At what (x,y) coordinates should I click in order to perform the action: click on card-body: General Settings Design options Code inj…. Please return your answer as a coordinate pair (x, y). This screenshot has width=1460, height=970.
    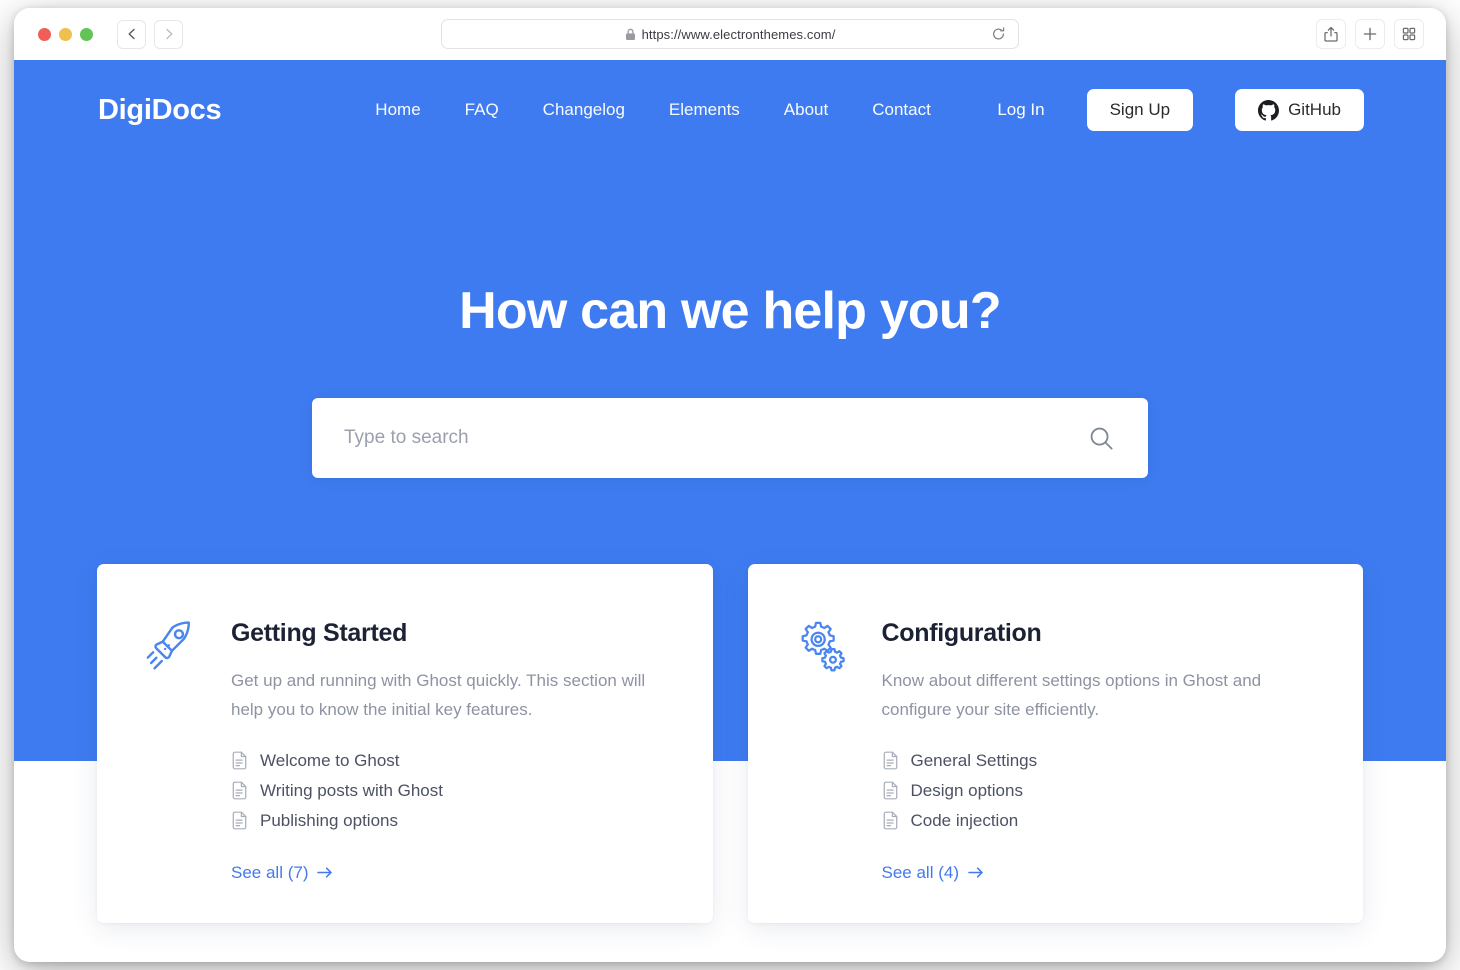
    Looking at the image, I should click on (1101, 817).